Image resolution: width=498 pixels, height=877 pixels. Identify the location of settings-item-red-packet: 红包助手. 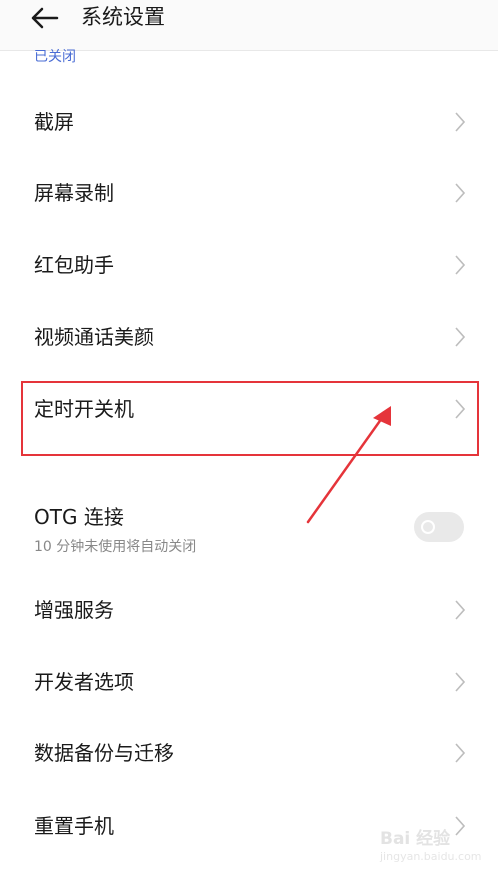
(249, 265).